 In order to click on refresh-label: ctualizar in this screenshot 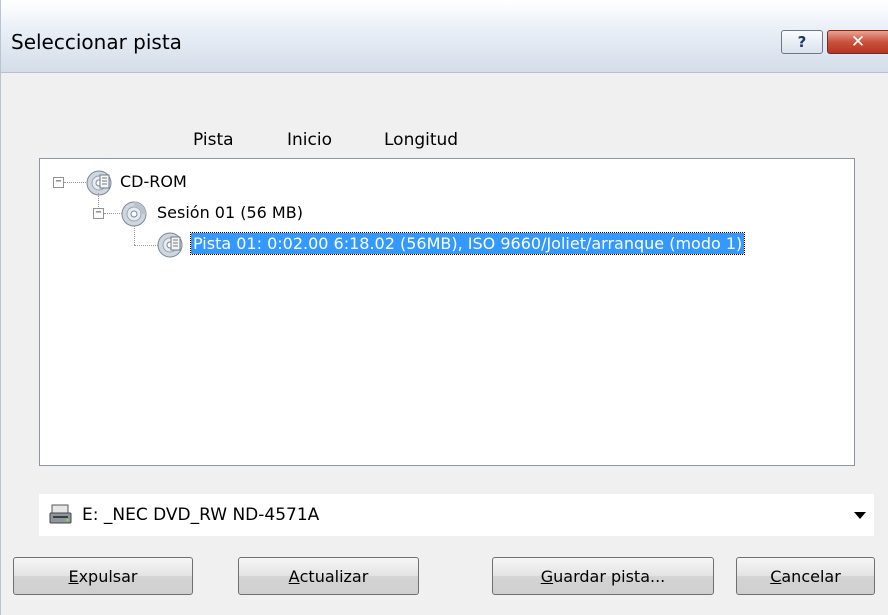, I will do `click(334, 576)`.